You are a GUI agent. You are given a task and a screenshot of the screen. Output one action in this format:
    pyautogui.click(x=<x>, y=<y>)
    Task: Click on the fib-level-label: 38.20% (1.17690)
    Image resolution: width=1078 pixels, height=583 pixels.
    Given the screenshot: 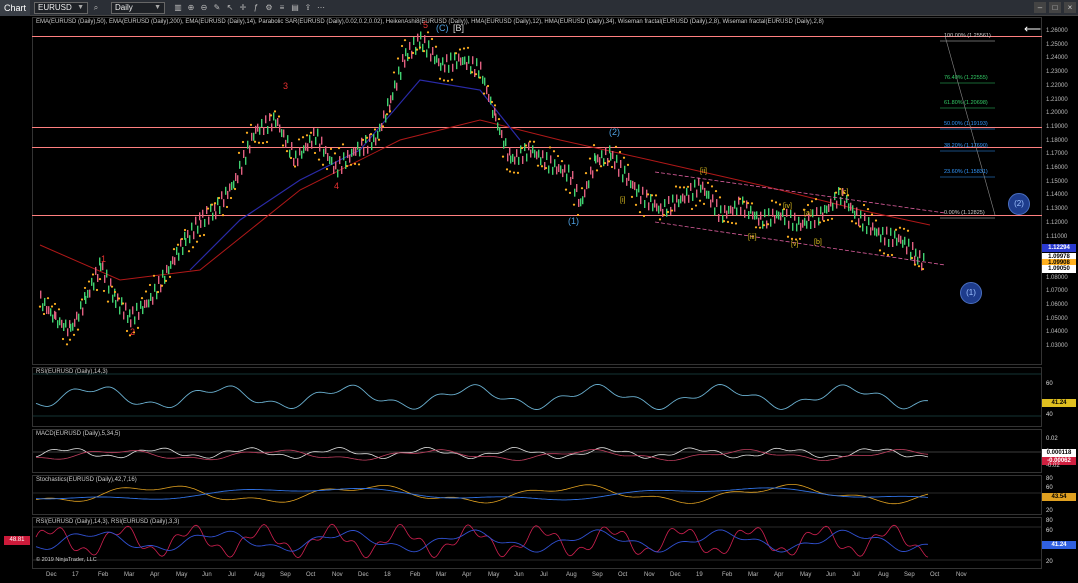 What is the action you would take?
    pyautogui.click(x=966, y=146)
    